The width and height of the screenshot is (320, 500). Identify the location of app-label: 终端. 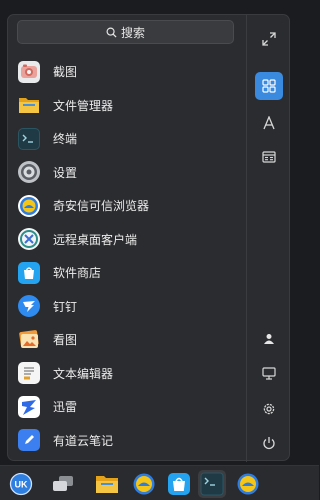
(65, 139).